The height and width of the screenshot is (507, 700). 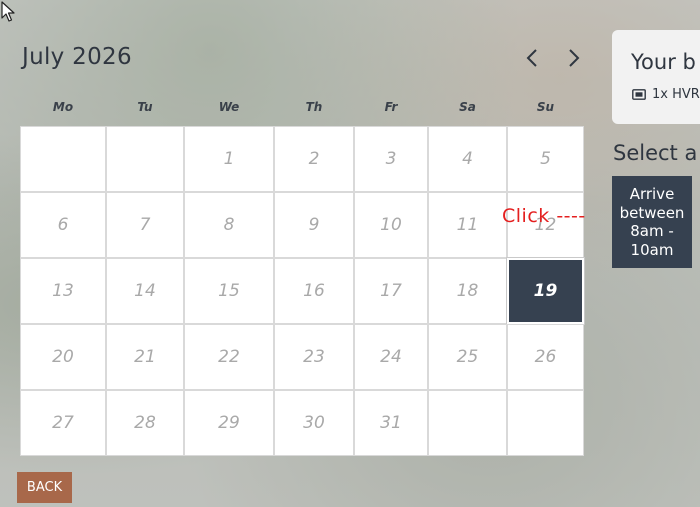 I want to click on calendar-week: 13 14 15 16 17 18 19, so click(x=302, y=291).